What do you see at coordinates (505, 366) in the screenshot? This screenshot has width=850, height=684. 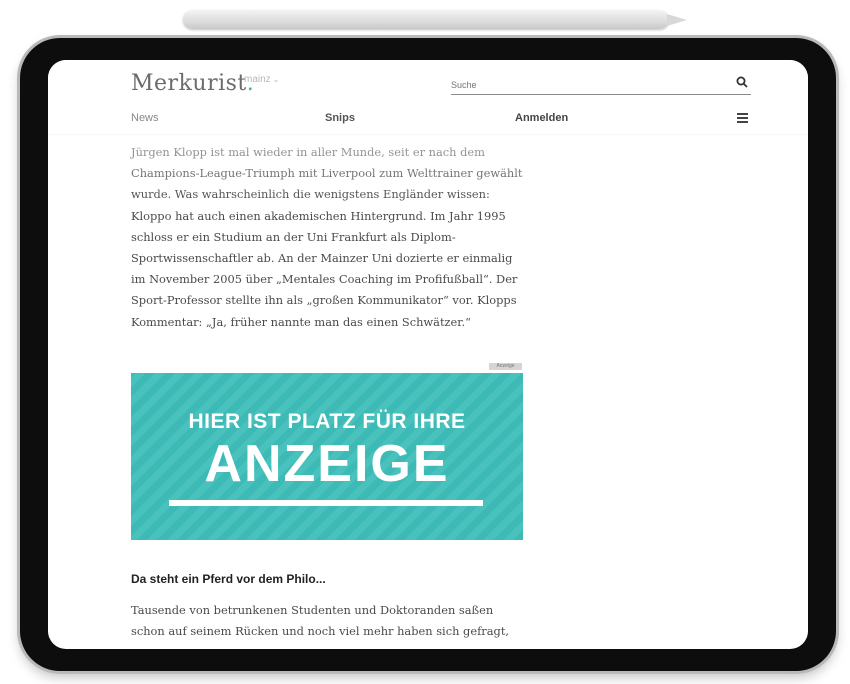 I see `ad-label: Anzeige` at bounding box center [505, 366].